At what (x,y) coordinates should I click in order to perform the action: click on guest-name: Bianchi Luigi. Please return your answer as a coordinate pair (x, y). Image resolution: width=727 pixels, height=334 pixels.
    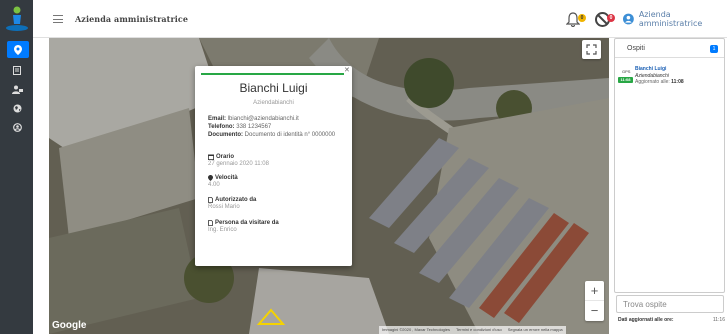
    Looking at the image, I should click on (273, 88).